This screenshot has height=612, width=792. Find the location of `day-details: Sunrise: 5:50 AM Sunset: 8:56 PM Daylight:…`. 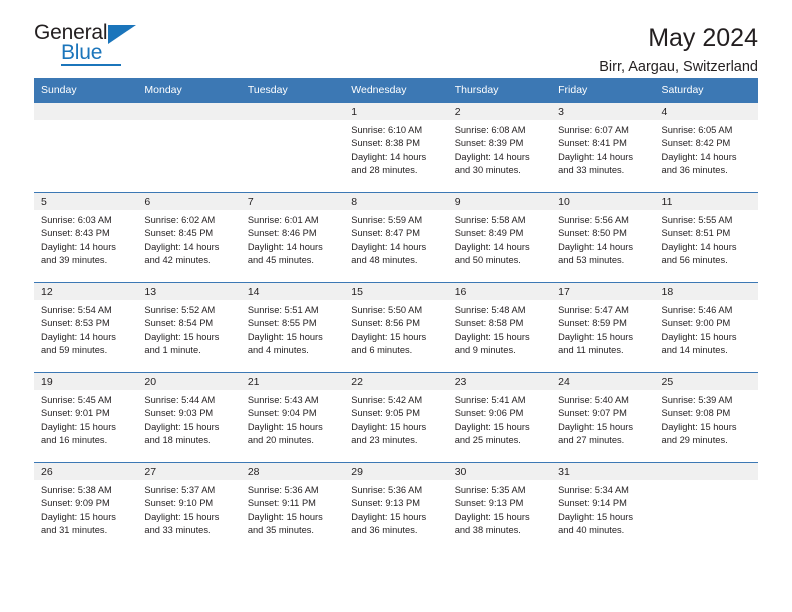

day-details: Sunrise: 5:50 AM Sunset: 8:56 PM Daylight:… is located at coordinates (395, 329).